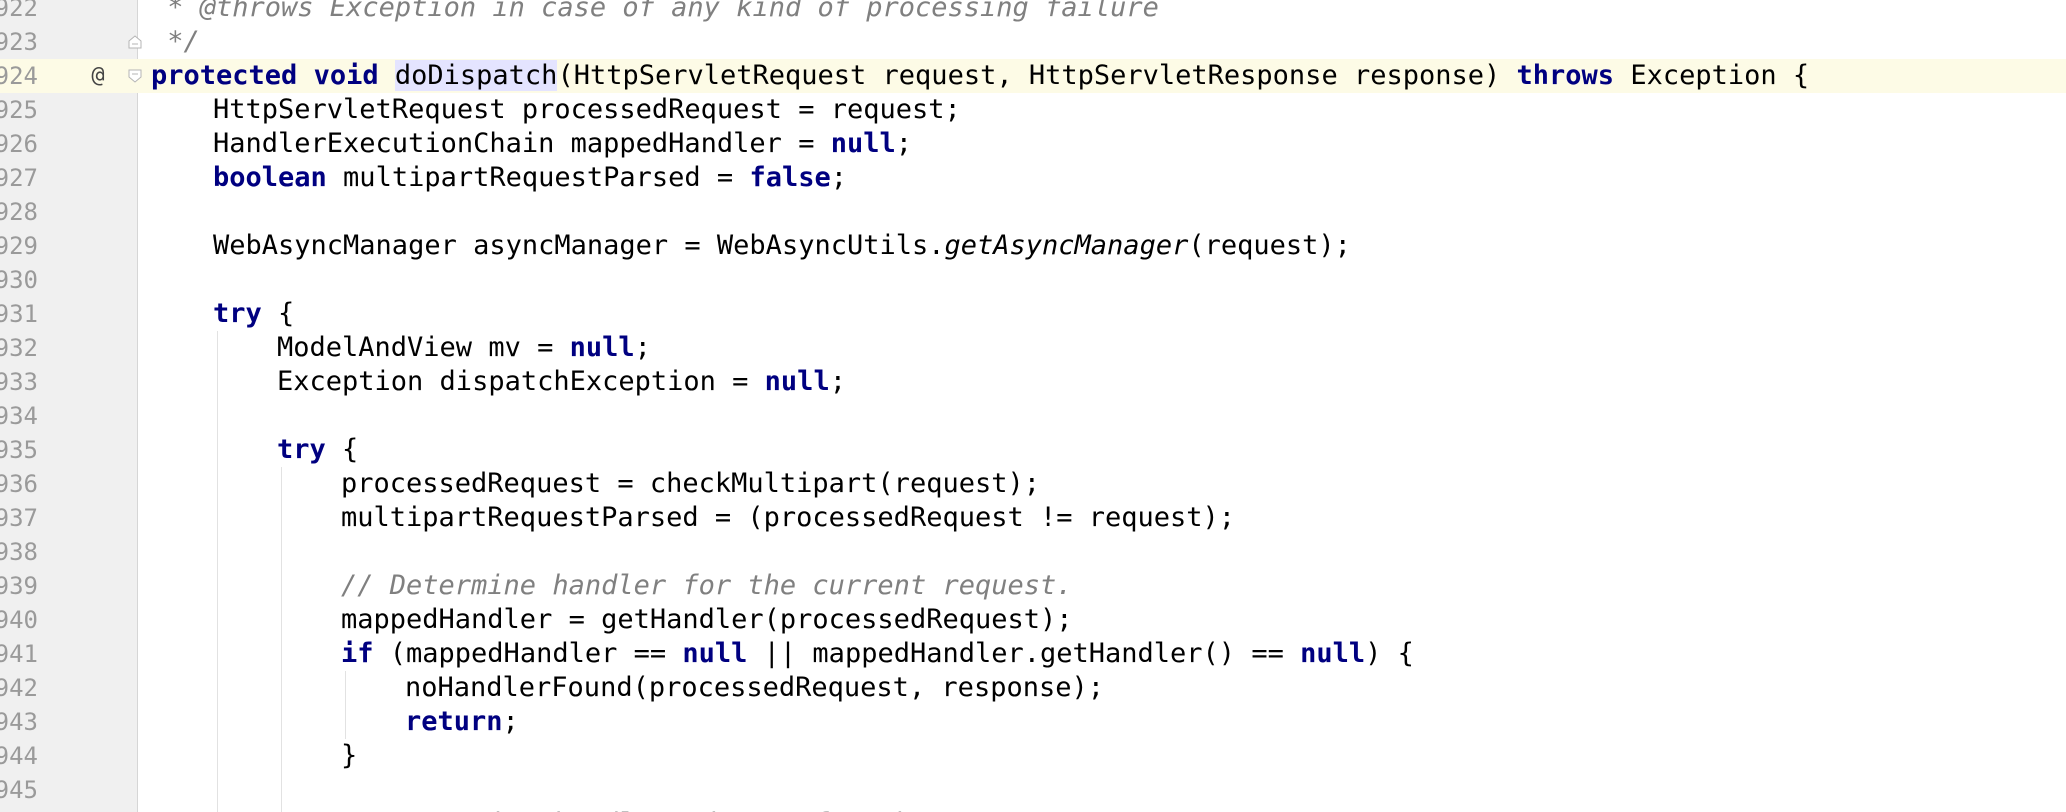 The height and width of the screenshot is (812, 2066). Describe the element at coordinates (19, 110) in the screenshot. I see `line-number: 925` at that location.